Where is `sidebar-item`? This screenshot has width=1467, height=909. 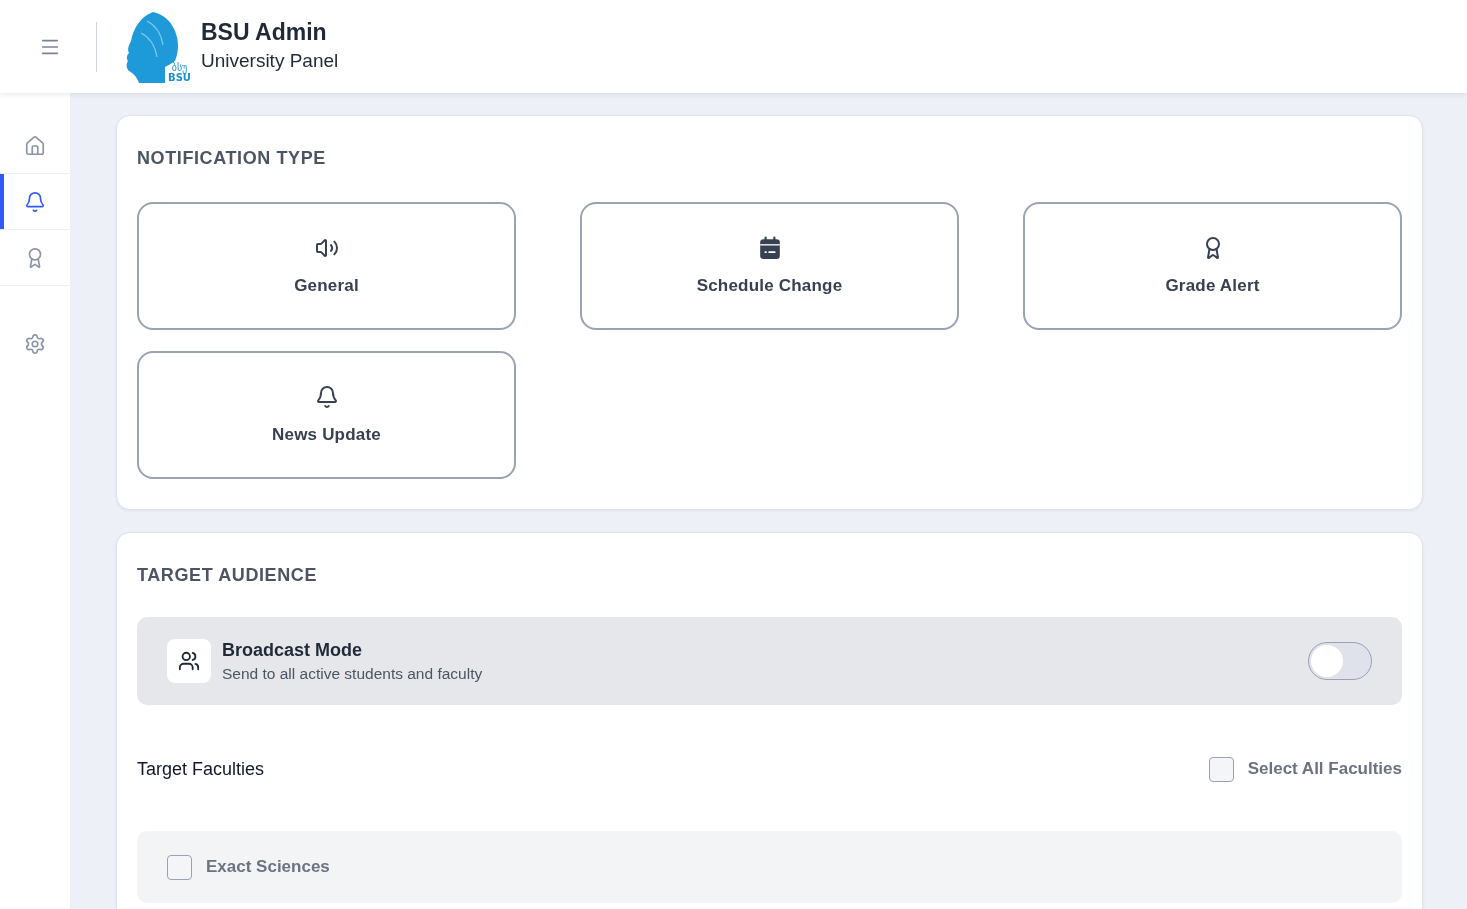
sidebar-item is located at coordinates (35, 202).